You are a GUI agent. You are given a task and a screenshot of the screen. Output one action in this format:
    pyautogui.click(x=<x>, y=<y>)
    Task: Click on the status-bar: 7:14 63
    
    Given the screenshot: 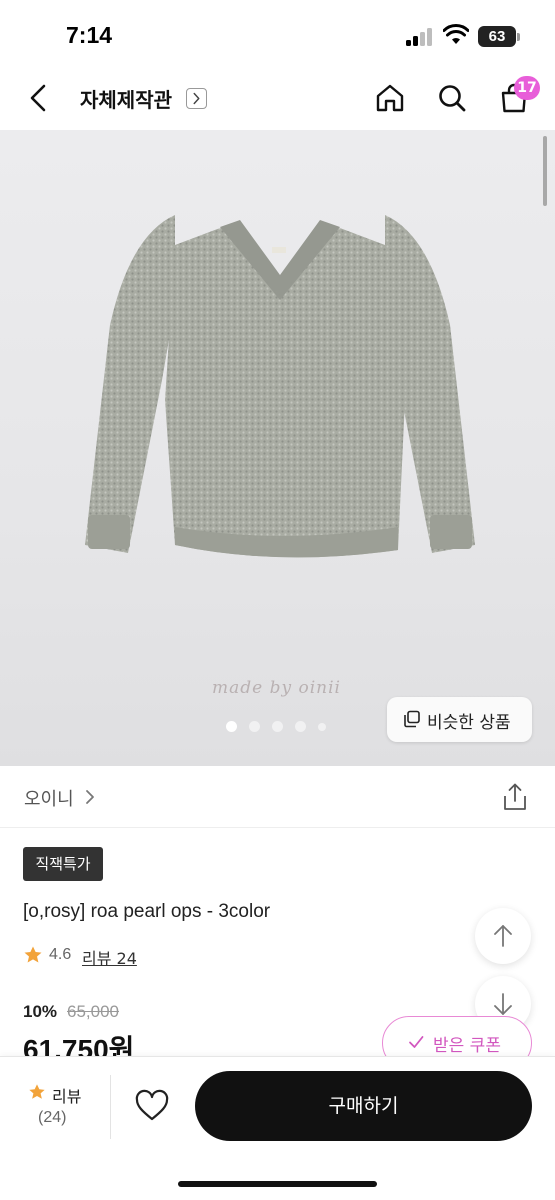 What is the action you would take?
    pyautogui.click(x=277, y=35)
    